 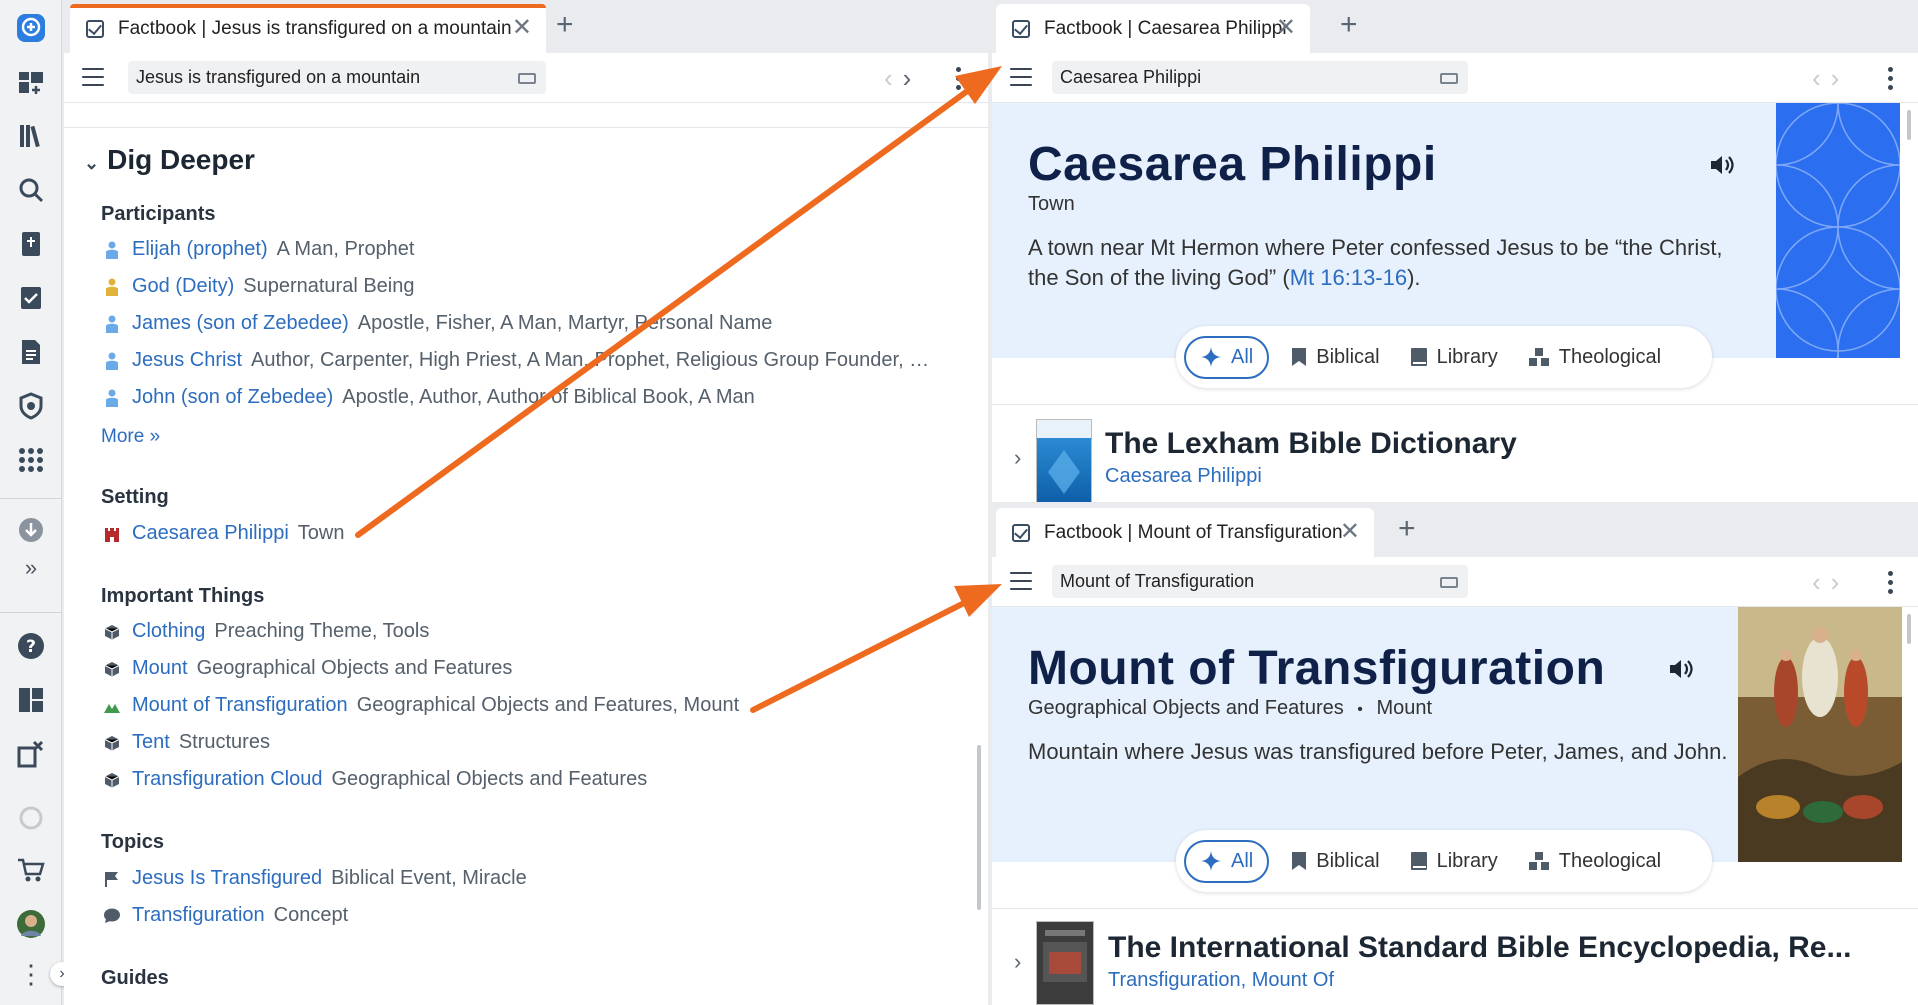 I want to click on layouts-icon, so click(x=31, y=700).